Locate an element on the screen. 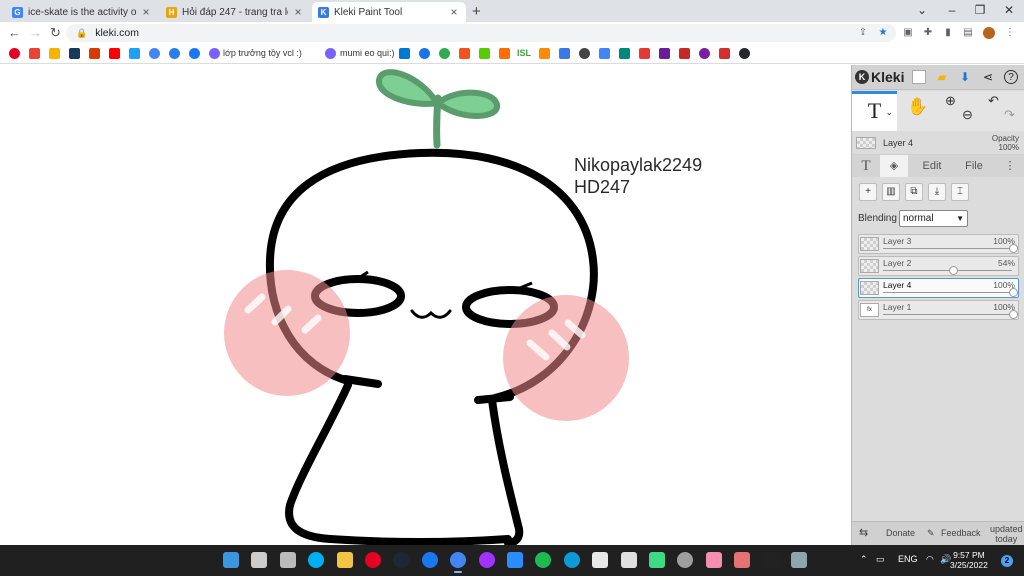 This screenshot has height=576, width=1024. donate-button: Donate is located at coordinates (900, 533).